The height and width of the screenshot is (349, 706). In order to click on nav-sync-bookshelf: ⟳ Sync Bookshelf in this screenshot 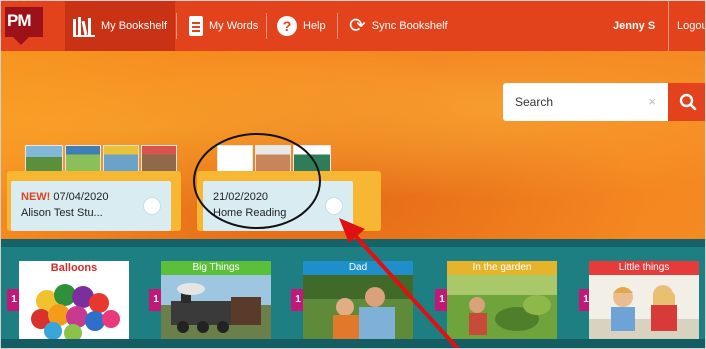, I will do `click(398, 26)`.